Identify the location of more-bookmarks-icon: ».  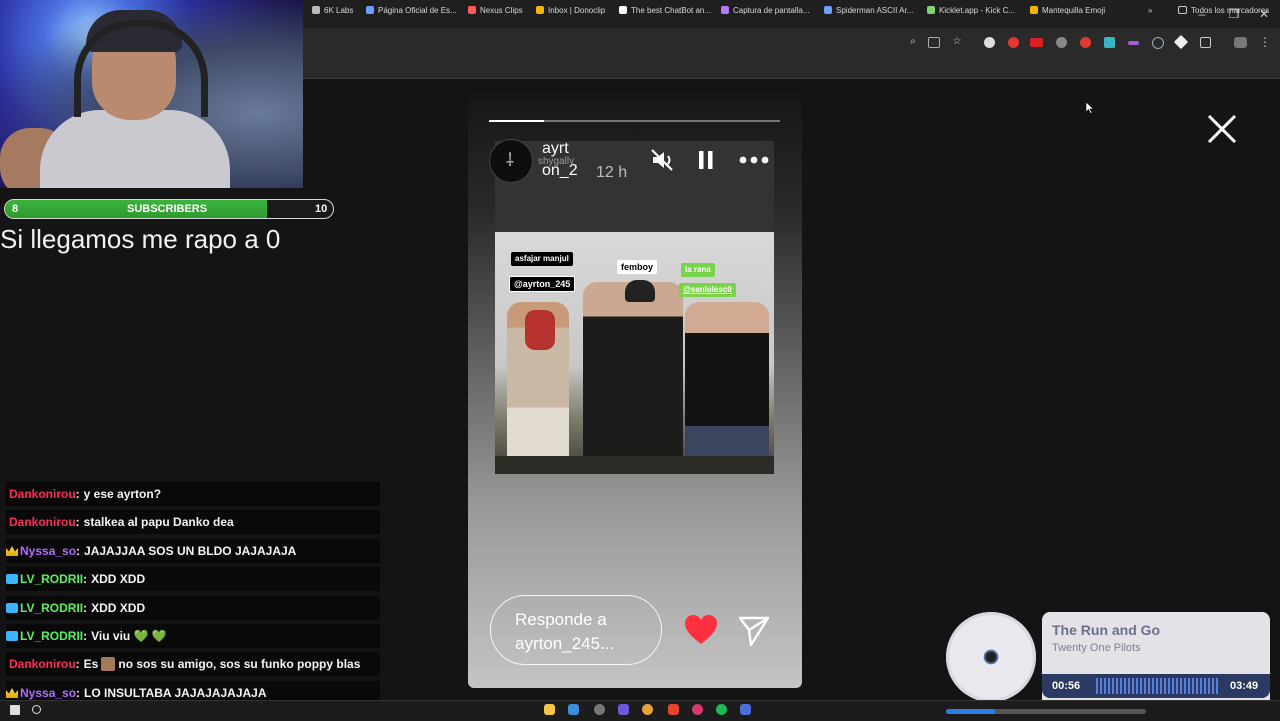
(1150, 11).